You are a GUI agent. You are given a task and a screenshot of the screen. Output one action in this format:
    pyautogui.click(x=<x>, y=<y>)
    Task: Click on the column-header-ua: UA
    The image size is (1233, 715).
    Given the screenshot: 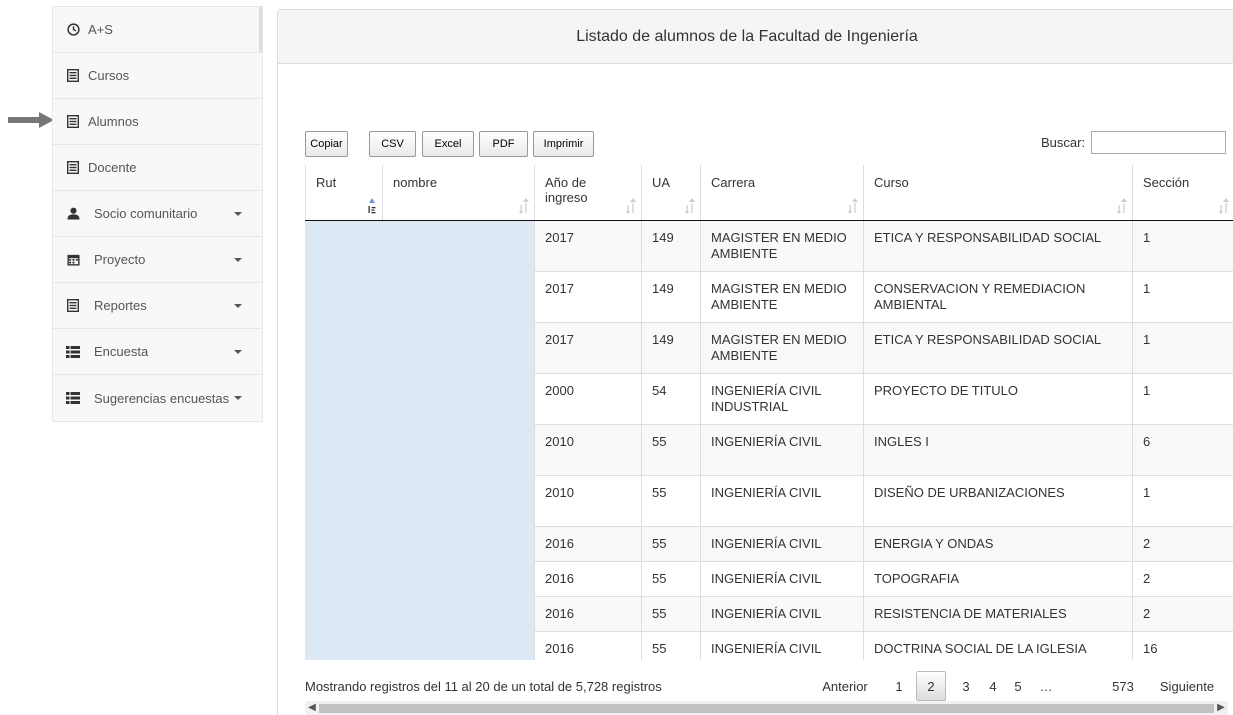 What is the action you would take?
    pyautogui.click(x=671, y=193)
    